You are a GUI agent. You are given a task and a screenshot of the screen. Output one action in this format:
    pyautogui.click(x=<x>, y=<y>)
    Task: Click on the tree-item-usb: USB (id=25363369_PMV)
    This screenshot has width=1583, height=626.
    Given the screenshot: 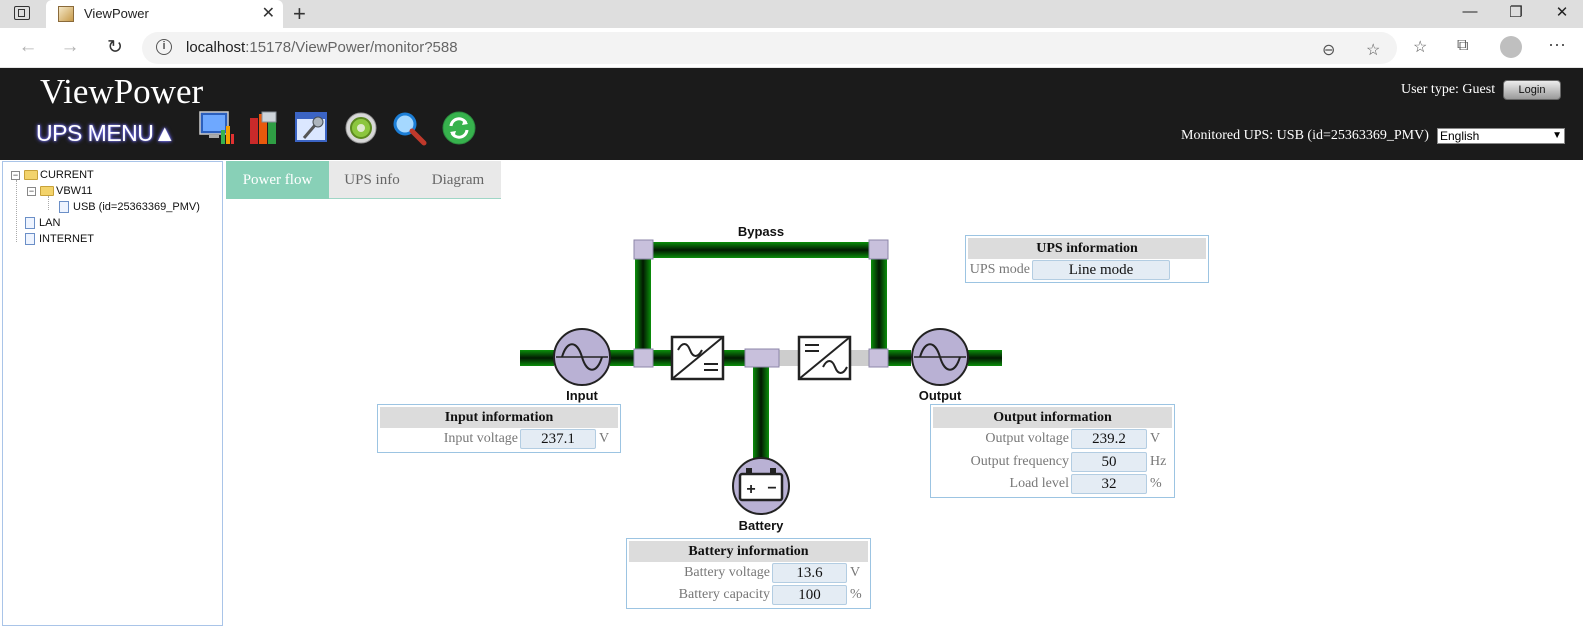 What is the action you would take?
    pyautogui.click(x=129, y=207)
    